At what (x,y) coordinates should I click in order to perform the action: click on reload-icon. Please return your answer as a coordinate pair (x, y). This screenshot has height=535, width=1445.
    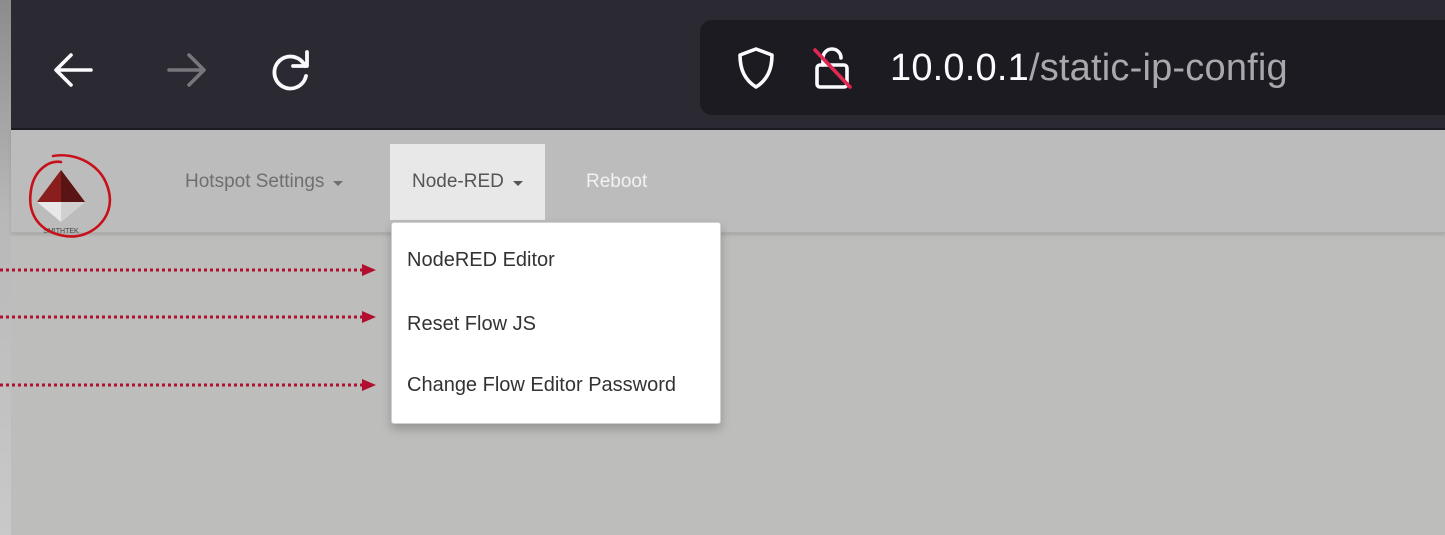
    Looking at the image, I should click on (290, 70).